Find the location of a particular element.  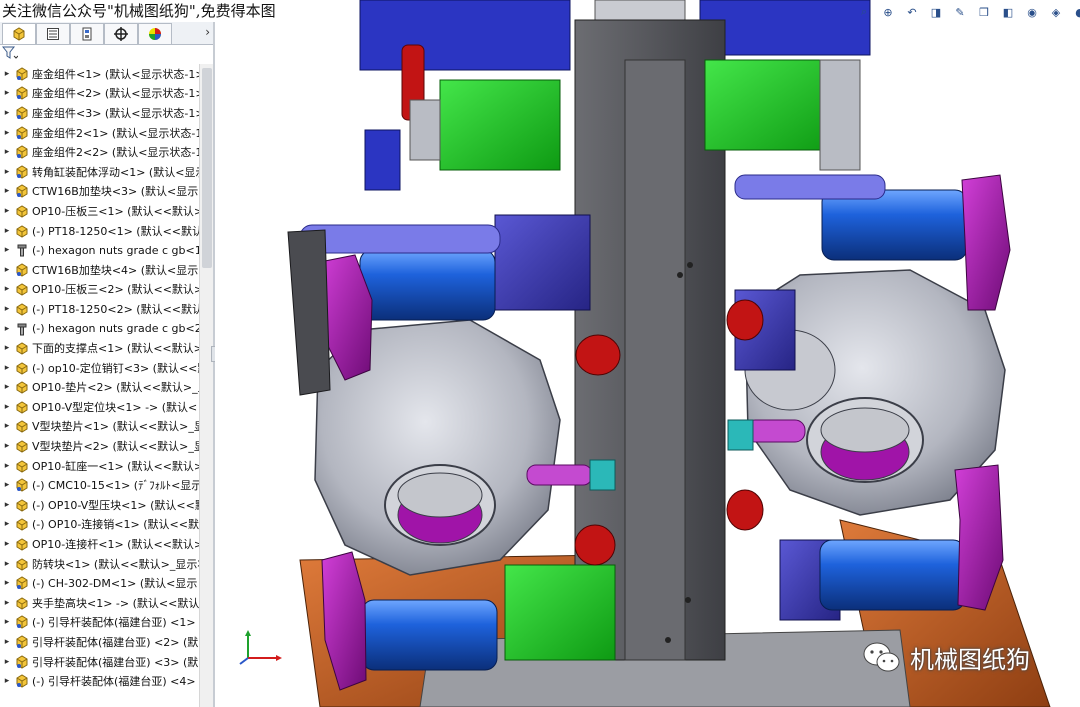

tab-dimxpert-manager is located at coordinates (121, 33).